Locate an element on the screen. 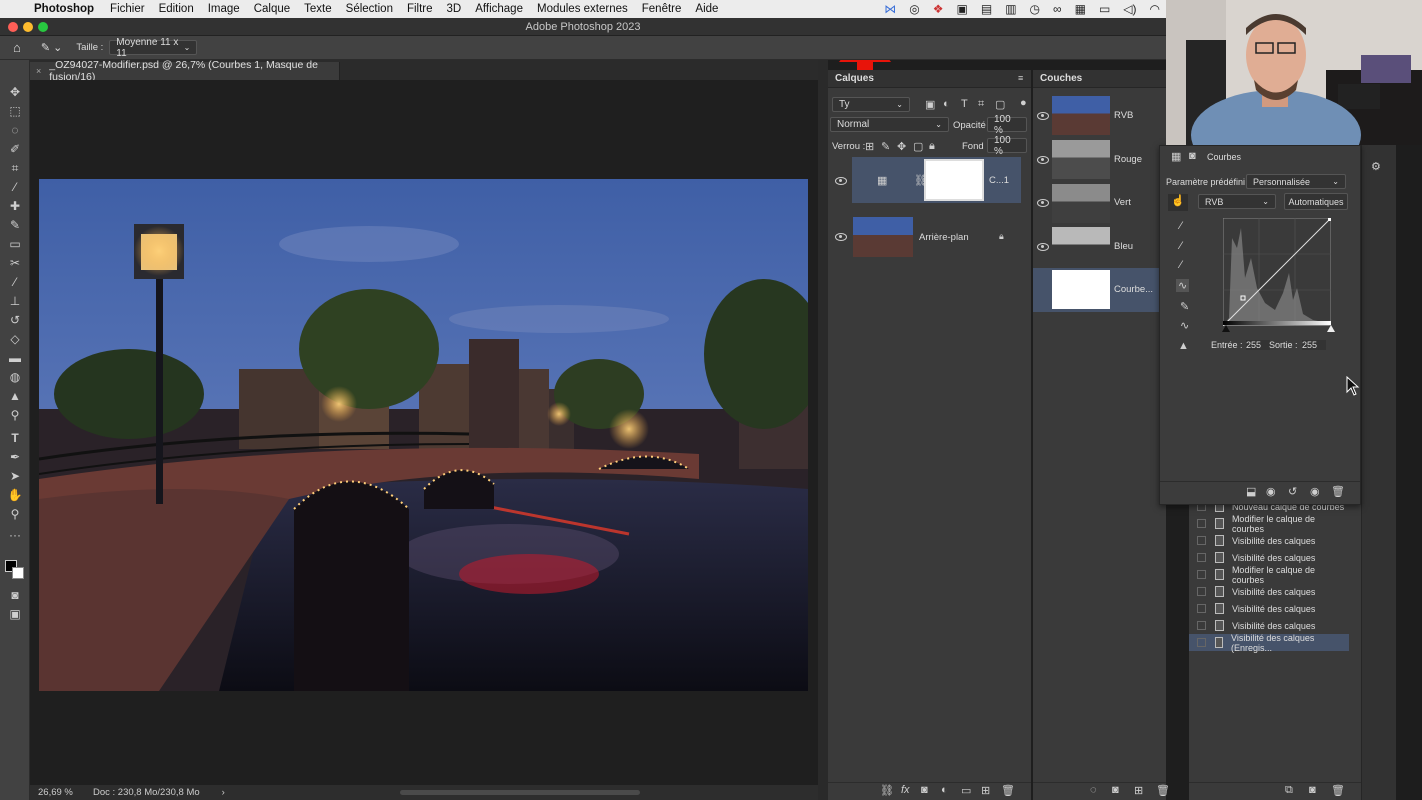 The image size is (1422, 800). layer-filter-dropdown: Ty ⌄ is located at coordinates (871, 104).